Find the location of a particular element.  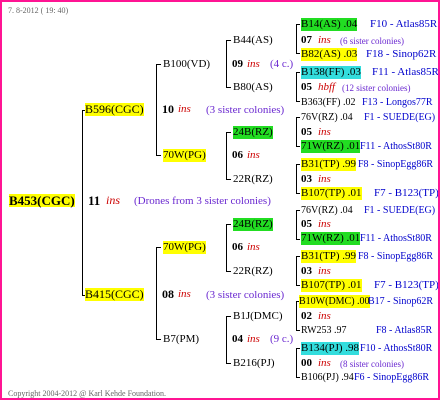

sire-b-a-ins: ins is located at coordinates (324, 132).